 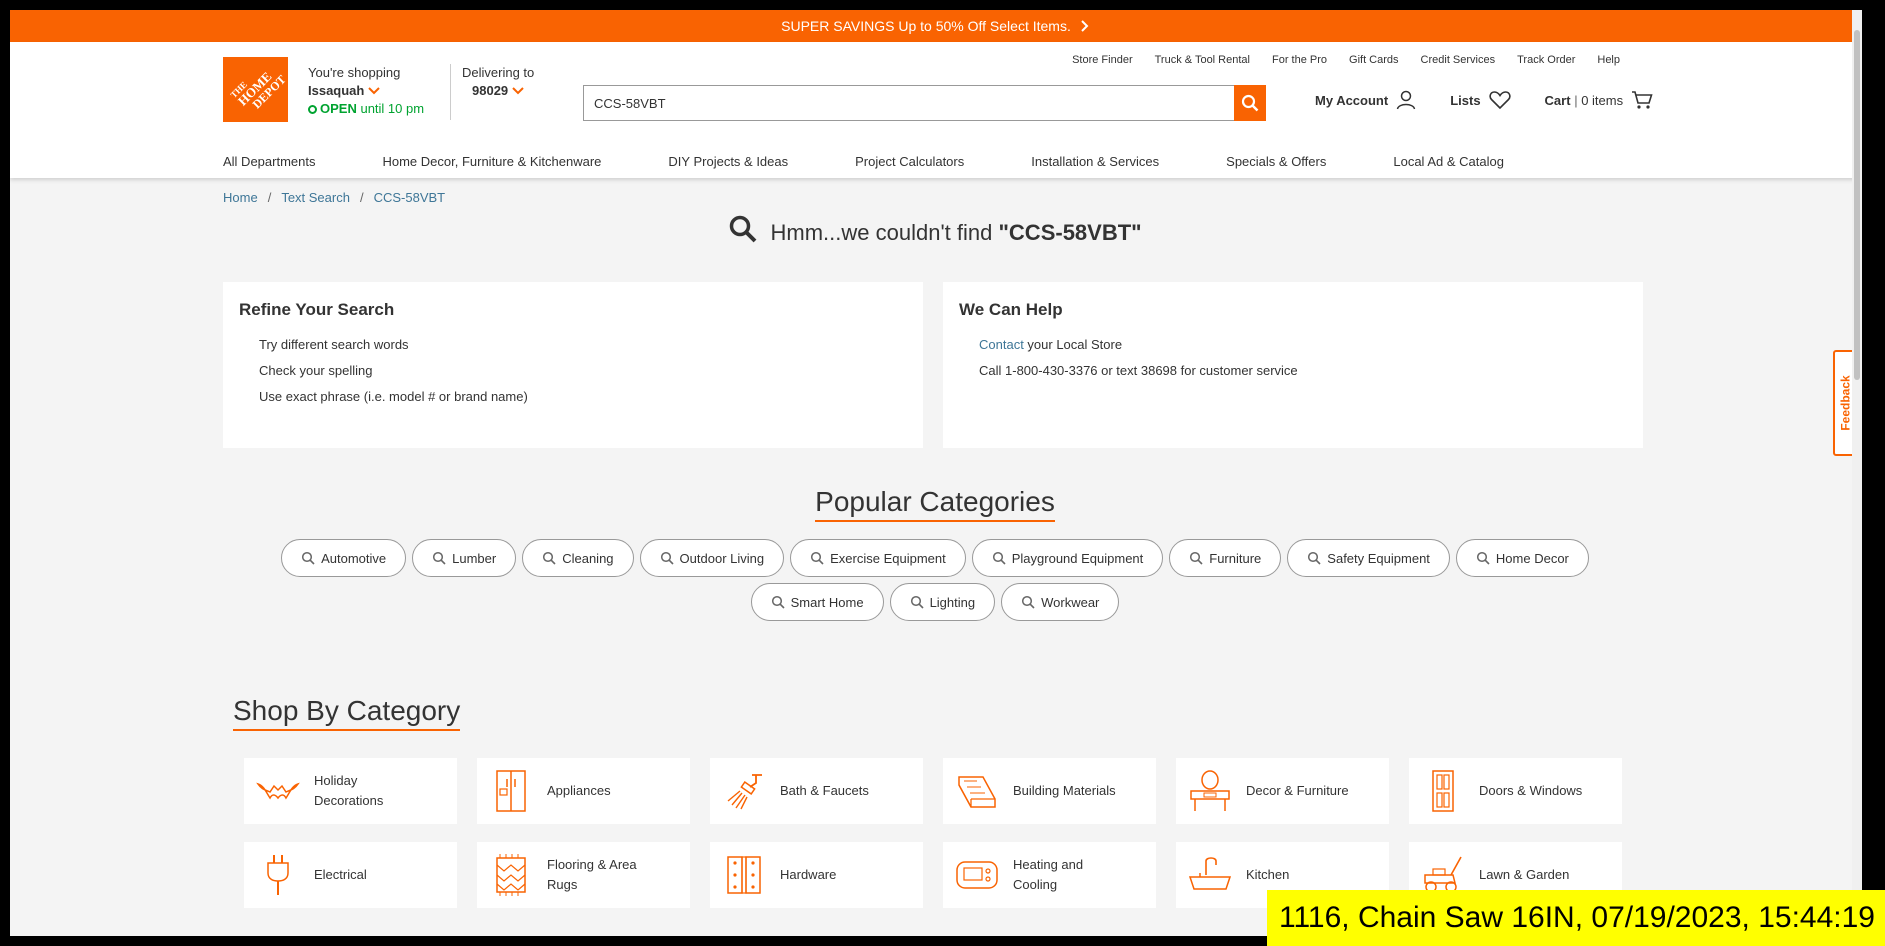 I want to click on search-bar, so click(x=924, y=103).